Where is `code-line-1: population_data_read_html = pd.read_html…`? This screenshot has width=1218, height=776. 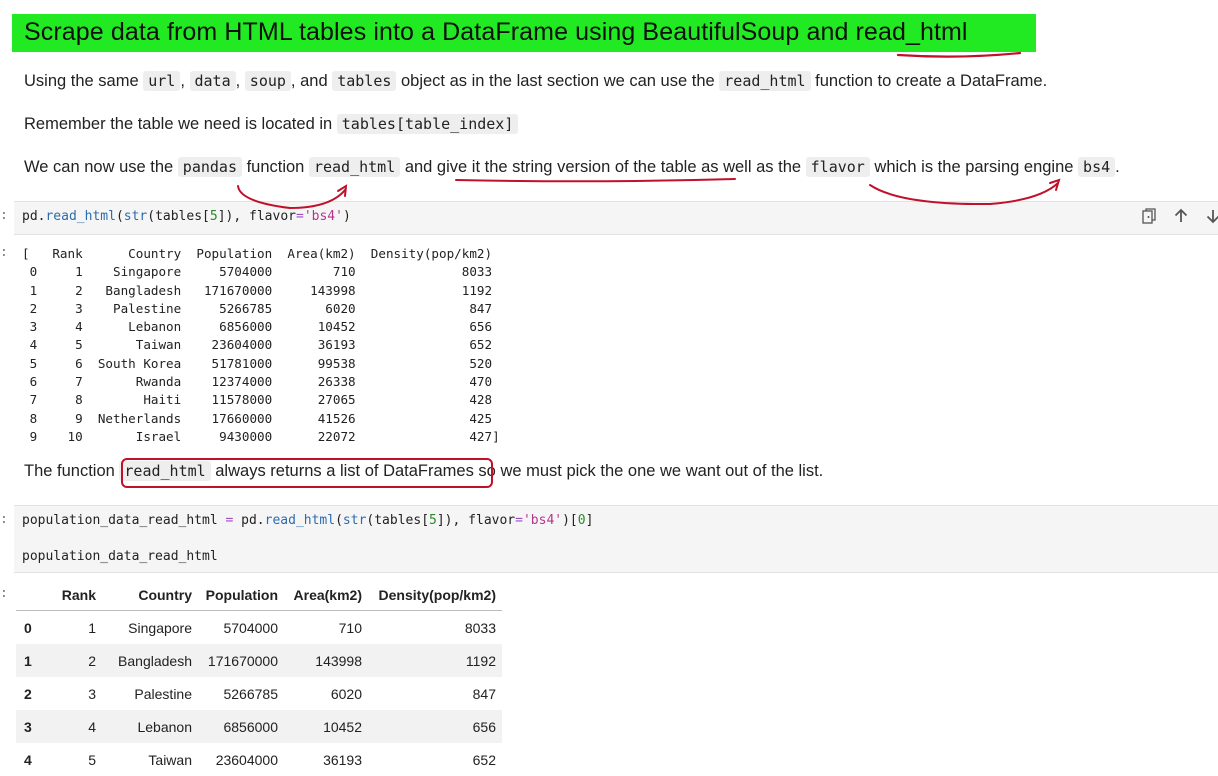
code-line-1: population_data_read_html = pd.read_html… is located at coordinates (307, 520).